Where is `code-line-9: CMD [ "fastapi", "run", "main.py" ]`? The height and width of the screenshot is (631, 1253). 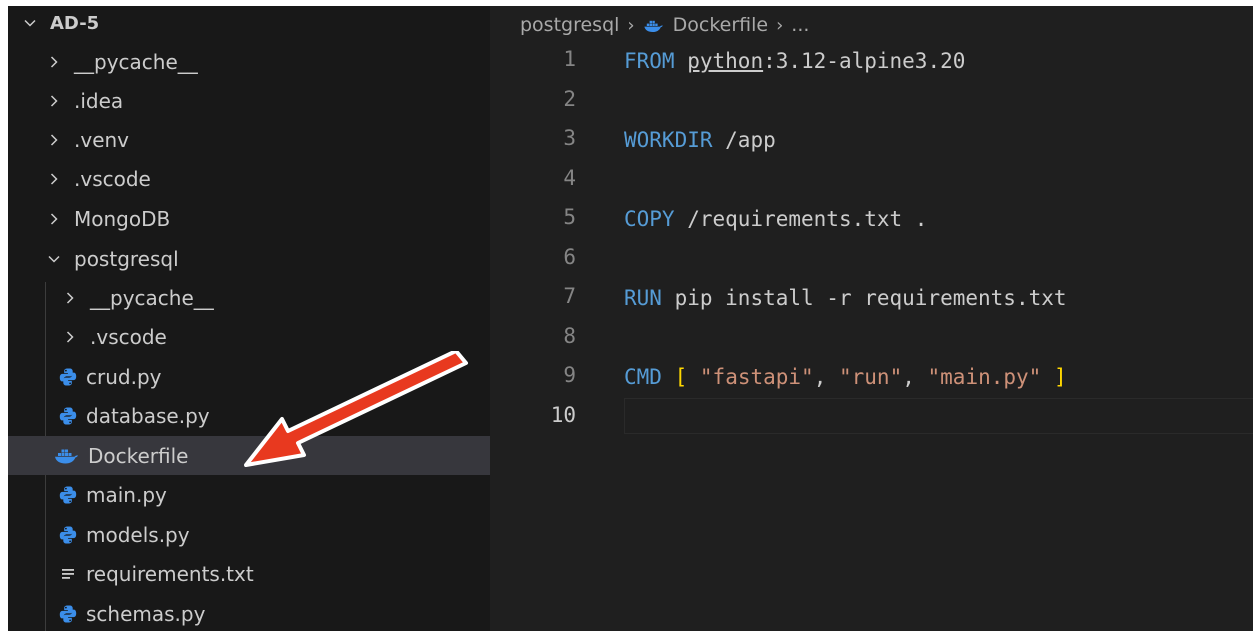 code-line-9: CMD [ "fastapi", "run", "main.py" ] is located at coordinates (845, 377).